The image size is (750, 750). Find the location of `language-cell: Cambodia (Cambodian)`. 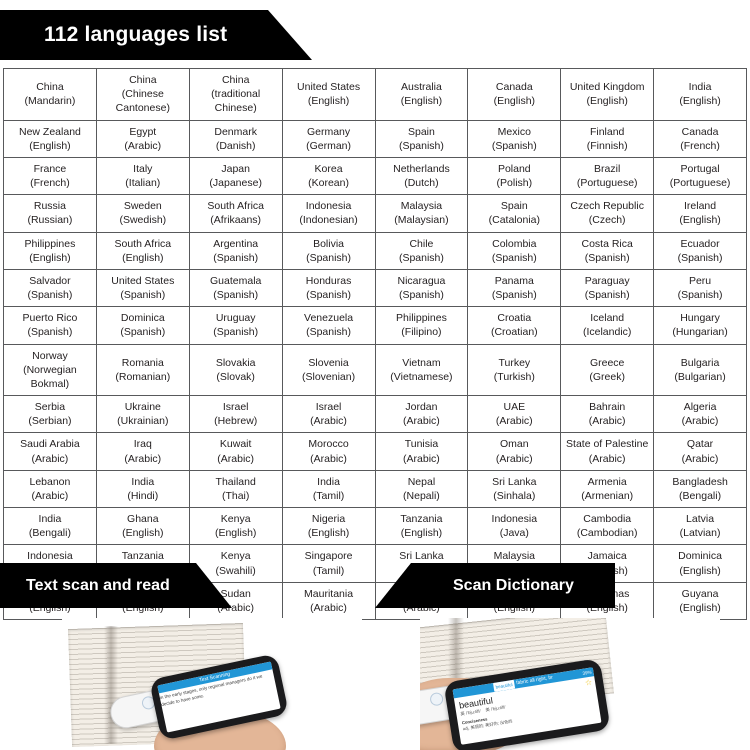

language-cell: Cambodia (Cambodian) is located at coordinates (607, 526).